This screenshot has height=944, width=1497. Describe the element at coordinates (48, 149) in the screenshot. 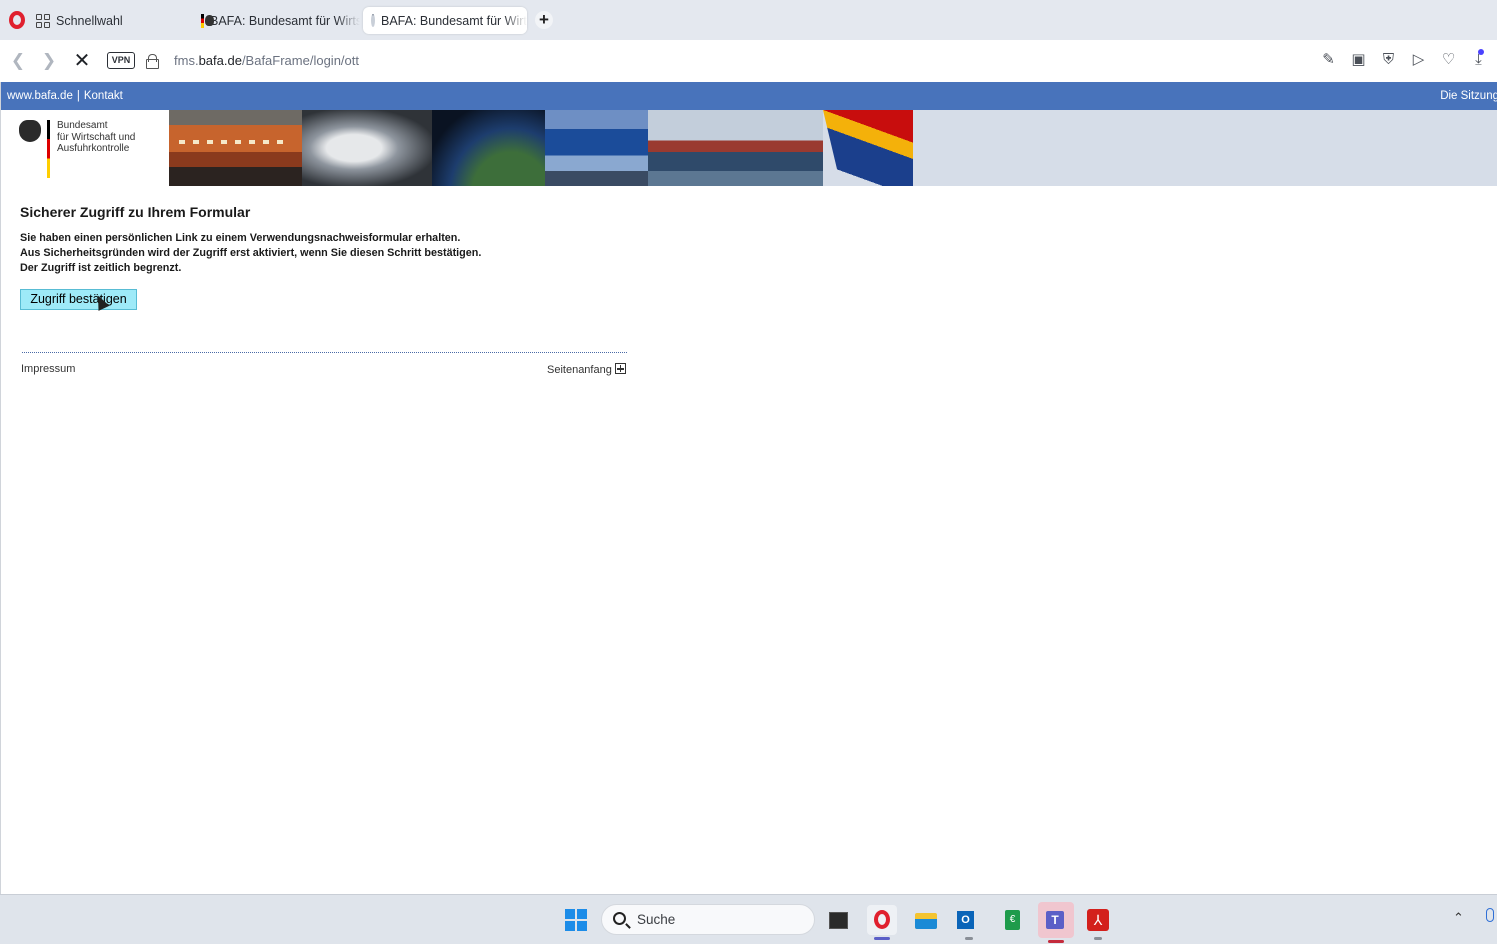

I see `german-flag-bar` at that location.